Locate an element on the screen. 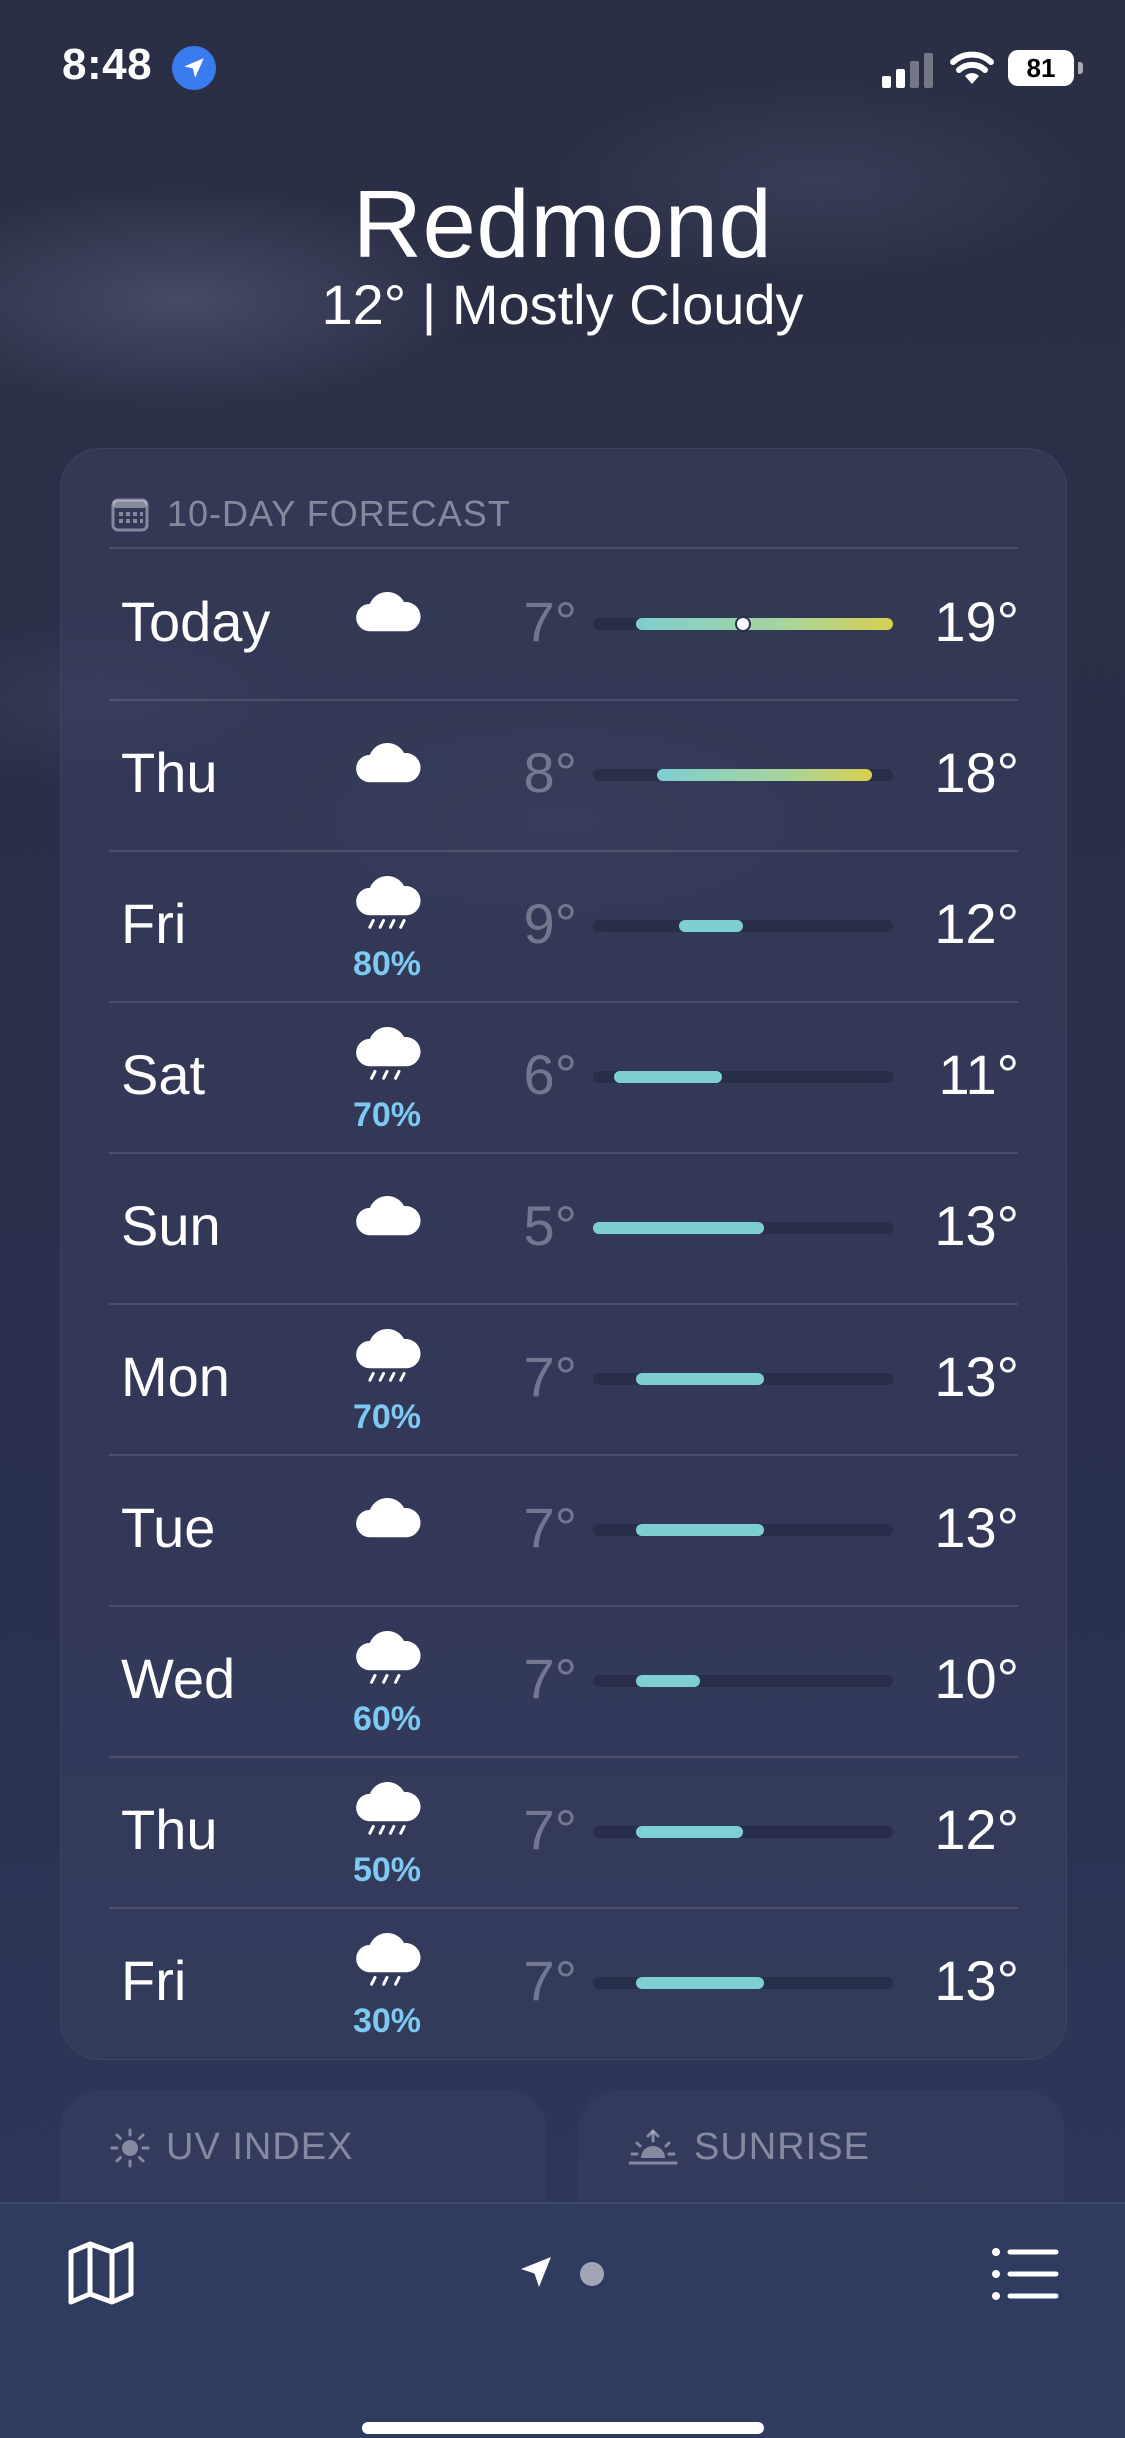  forecast-row: Fri 30% 7° 13° is located at coordinates (564, 1983).